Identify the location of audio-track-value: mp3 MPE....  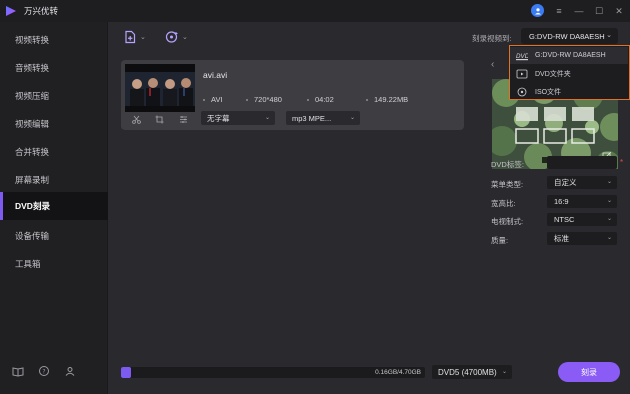
(312, 118).